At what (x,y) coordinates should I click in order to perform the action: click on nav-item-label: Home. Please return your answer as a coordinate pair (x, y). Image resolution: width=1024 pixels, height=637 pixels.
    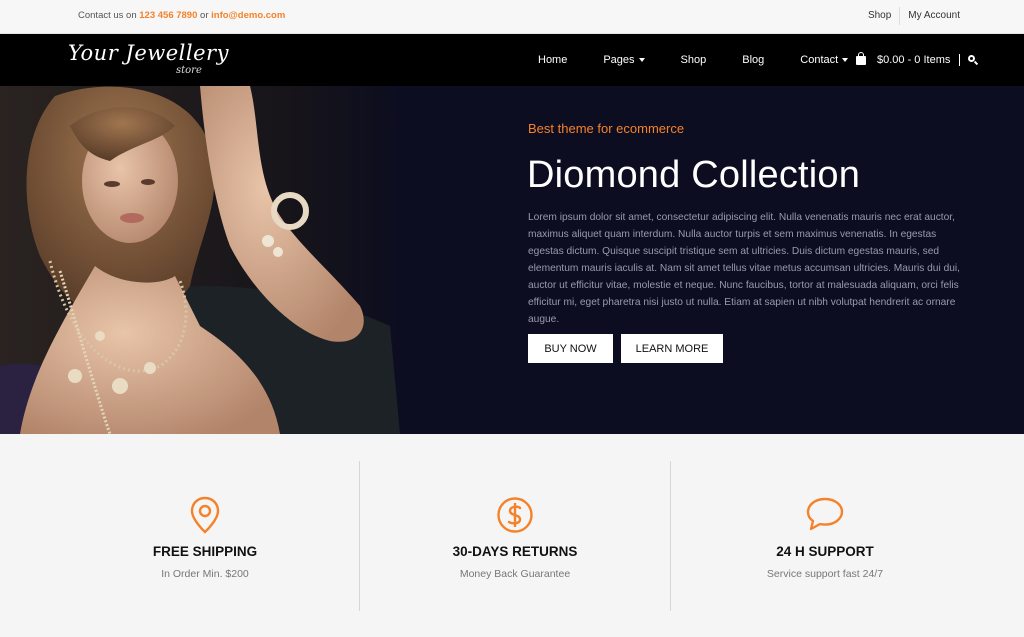
    Looking at the image, I should click on (553, 60).